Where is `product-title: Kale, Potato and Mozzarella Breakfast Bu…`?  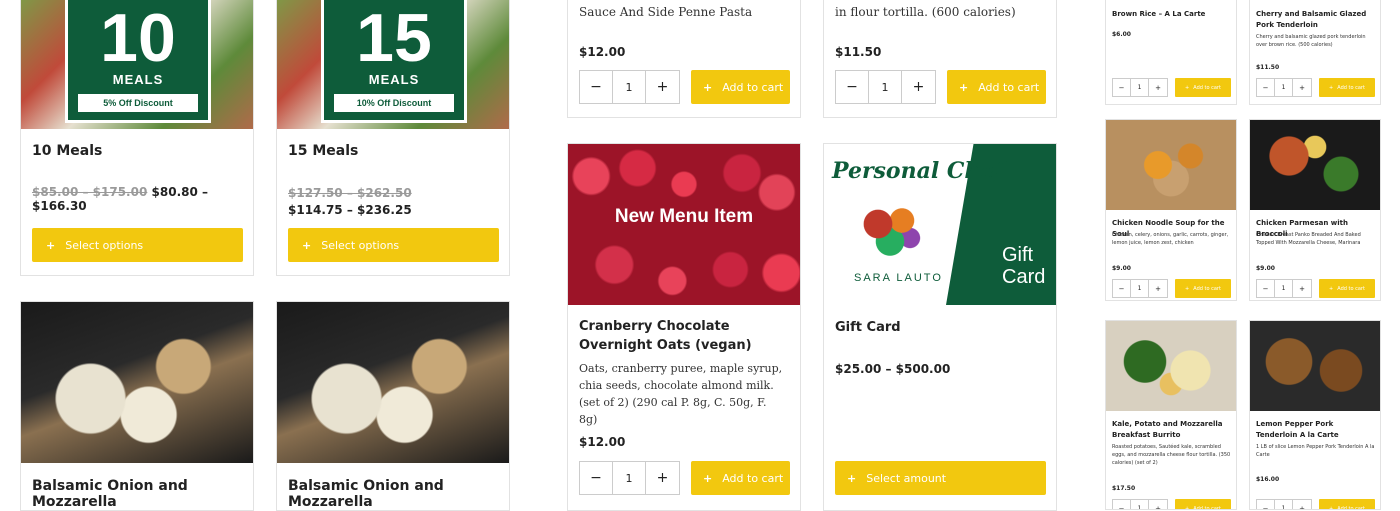
product-title: Kale, Potato and Mozzarella Breakfast Bu… is located at coordinates (1171, 429).